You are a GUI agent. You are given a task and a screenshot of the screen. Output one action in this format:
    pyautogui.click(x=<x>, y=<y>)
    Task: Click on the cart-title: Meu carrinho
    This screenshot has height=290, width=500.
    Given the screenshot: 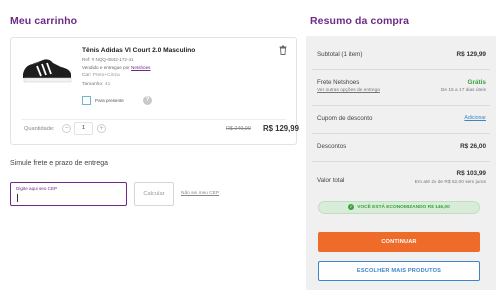 What is the action you would take?
    pyautogui.click(x=44, y=21)
    